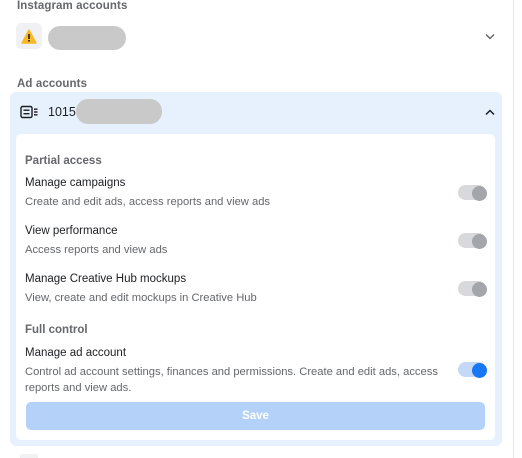 This screenshot has width=522, height=458. Describe the element at coordinates (63, 161) in the screenshot. I see `partial-access-heading: Partial access` at that location.